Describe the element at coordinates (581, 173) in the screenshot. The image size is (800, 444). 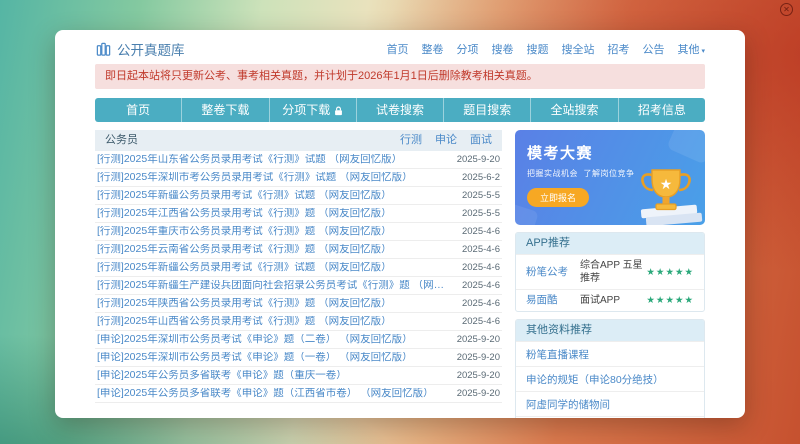
I see `banner-subtitle: 把握实战机会 了解岗位竞争` at that location.